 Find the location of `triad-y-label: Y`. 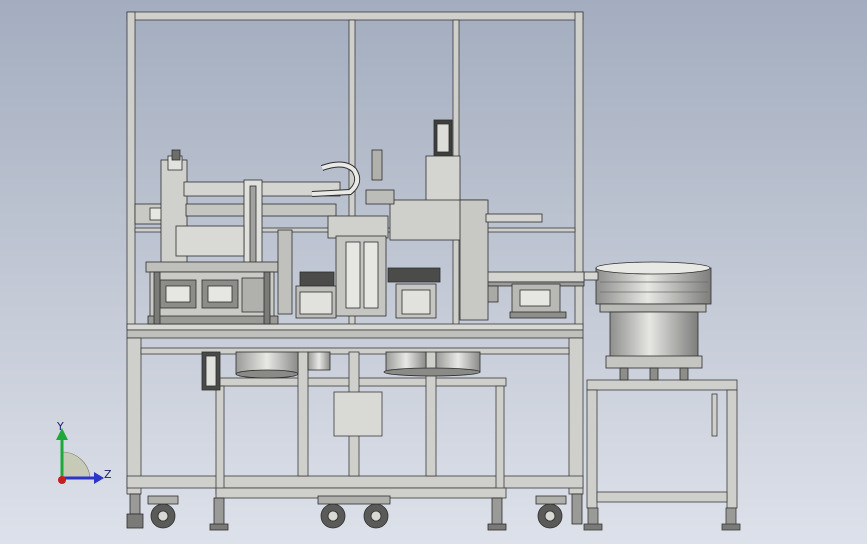

triad-y-label: Y is located at coordinates (60, 426).